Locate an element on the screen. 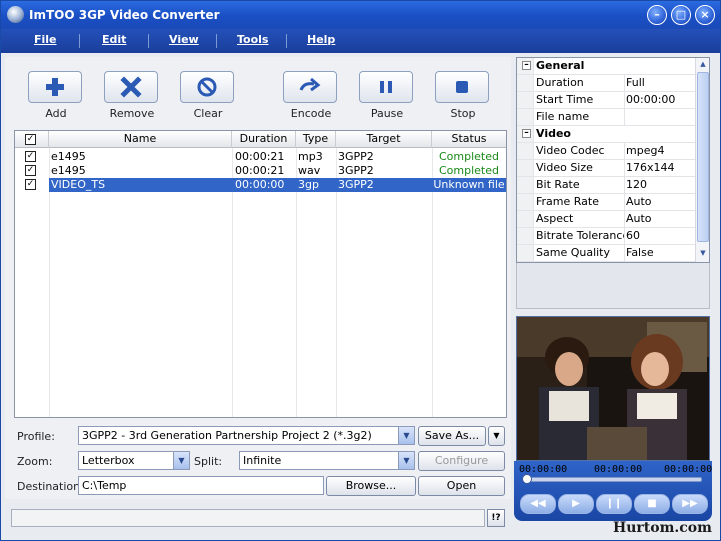 The image size is (721, 541). encode-button: Encode is located at coordinates (311, 95).